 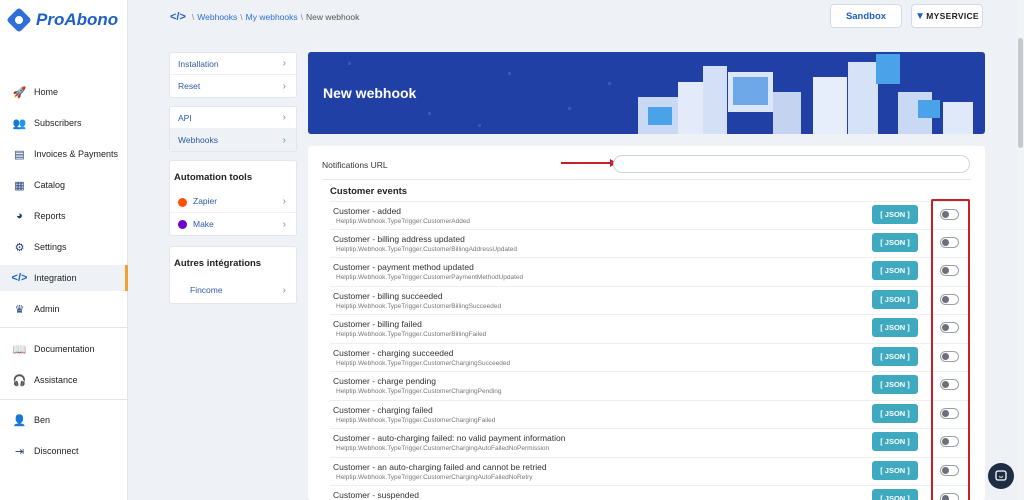 What do you see at coordinates (333, 17) in the screenshot?
I see `breadcrumb-current: New webhook` at bounding box center [333, 17].